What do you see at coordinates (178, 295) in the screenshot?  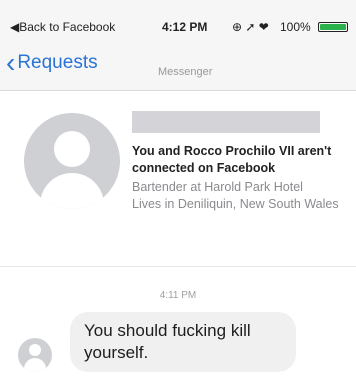 I see `message-timestamp: 4:11 PM` at bounding box center [178, 295].